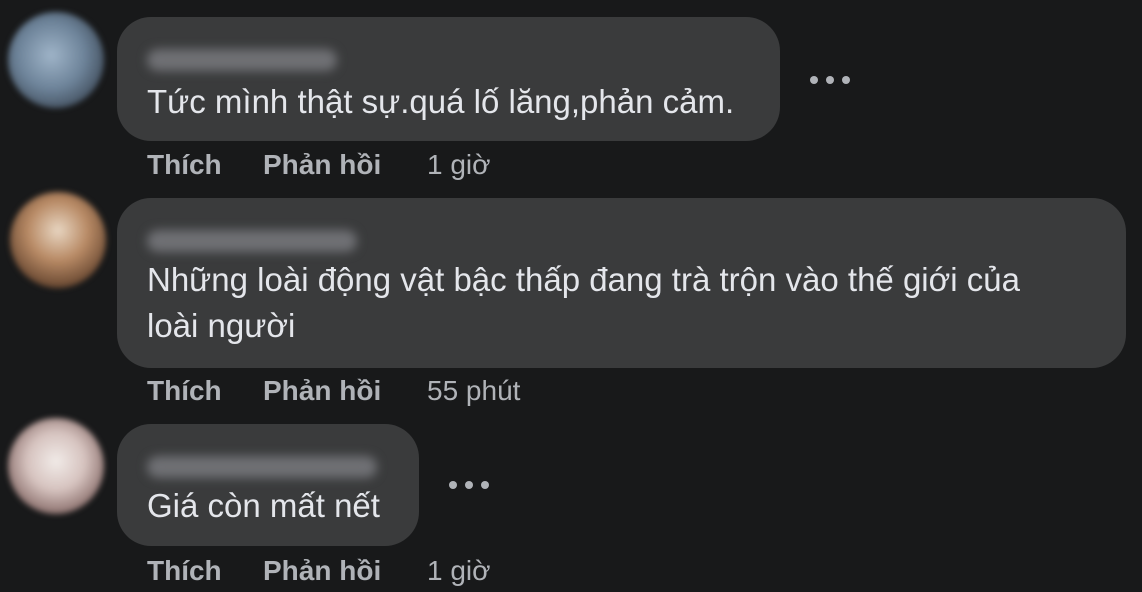  What do you see at coordinates (262, 467) in the screenshot?
I see `author-name-blurred` at bounding box center [262, 467].